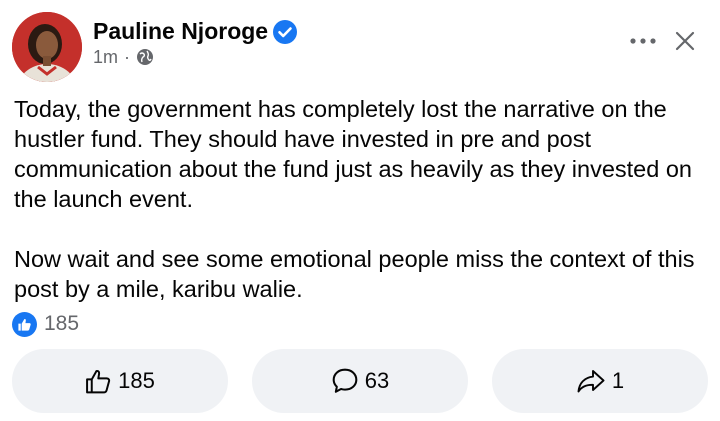  Describe the element at coordinates (618, 380) in the screenshot. I see `share-count: 1` at that location.